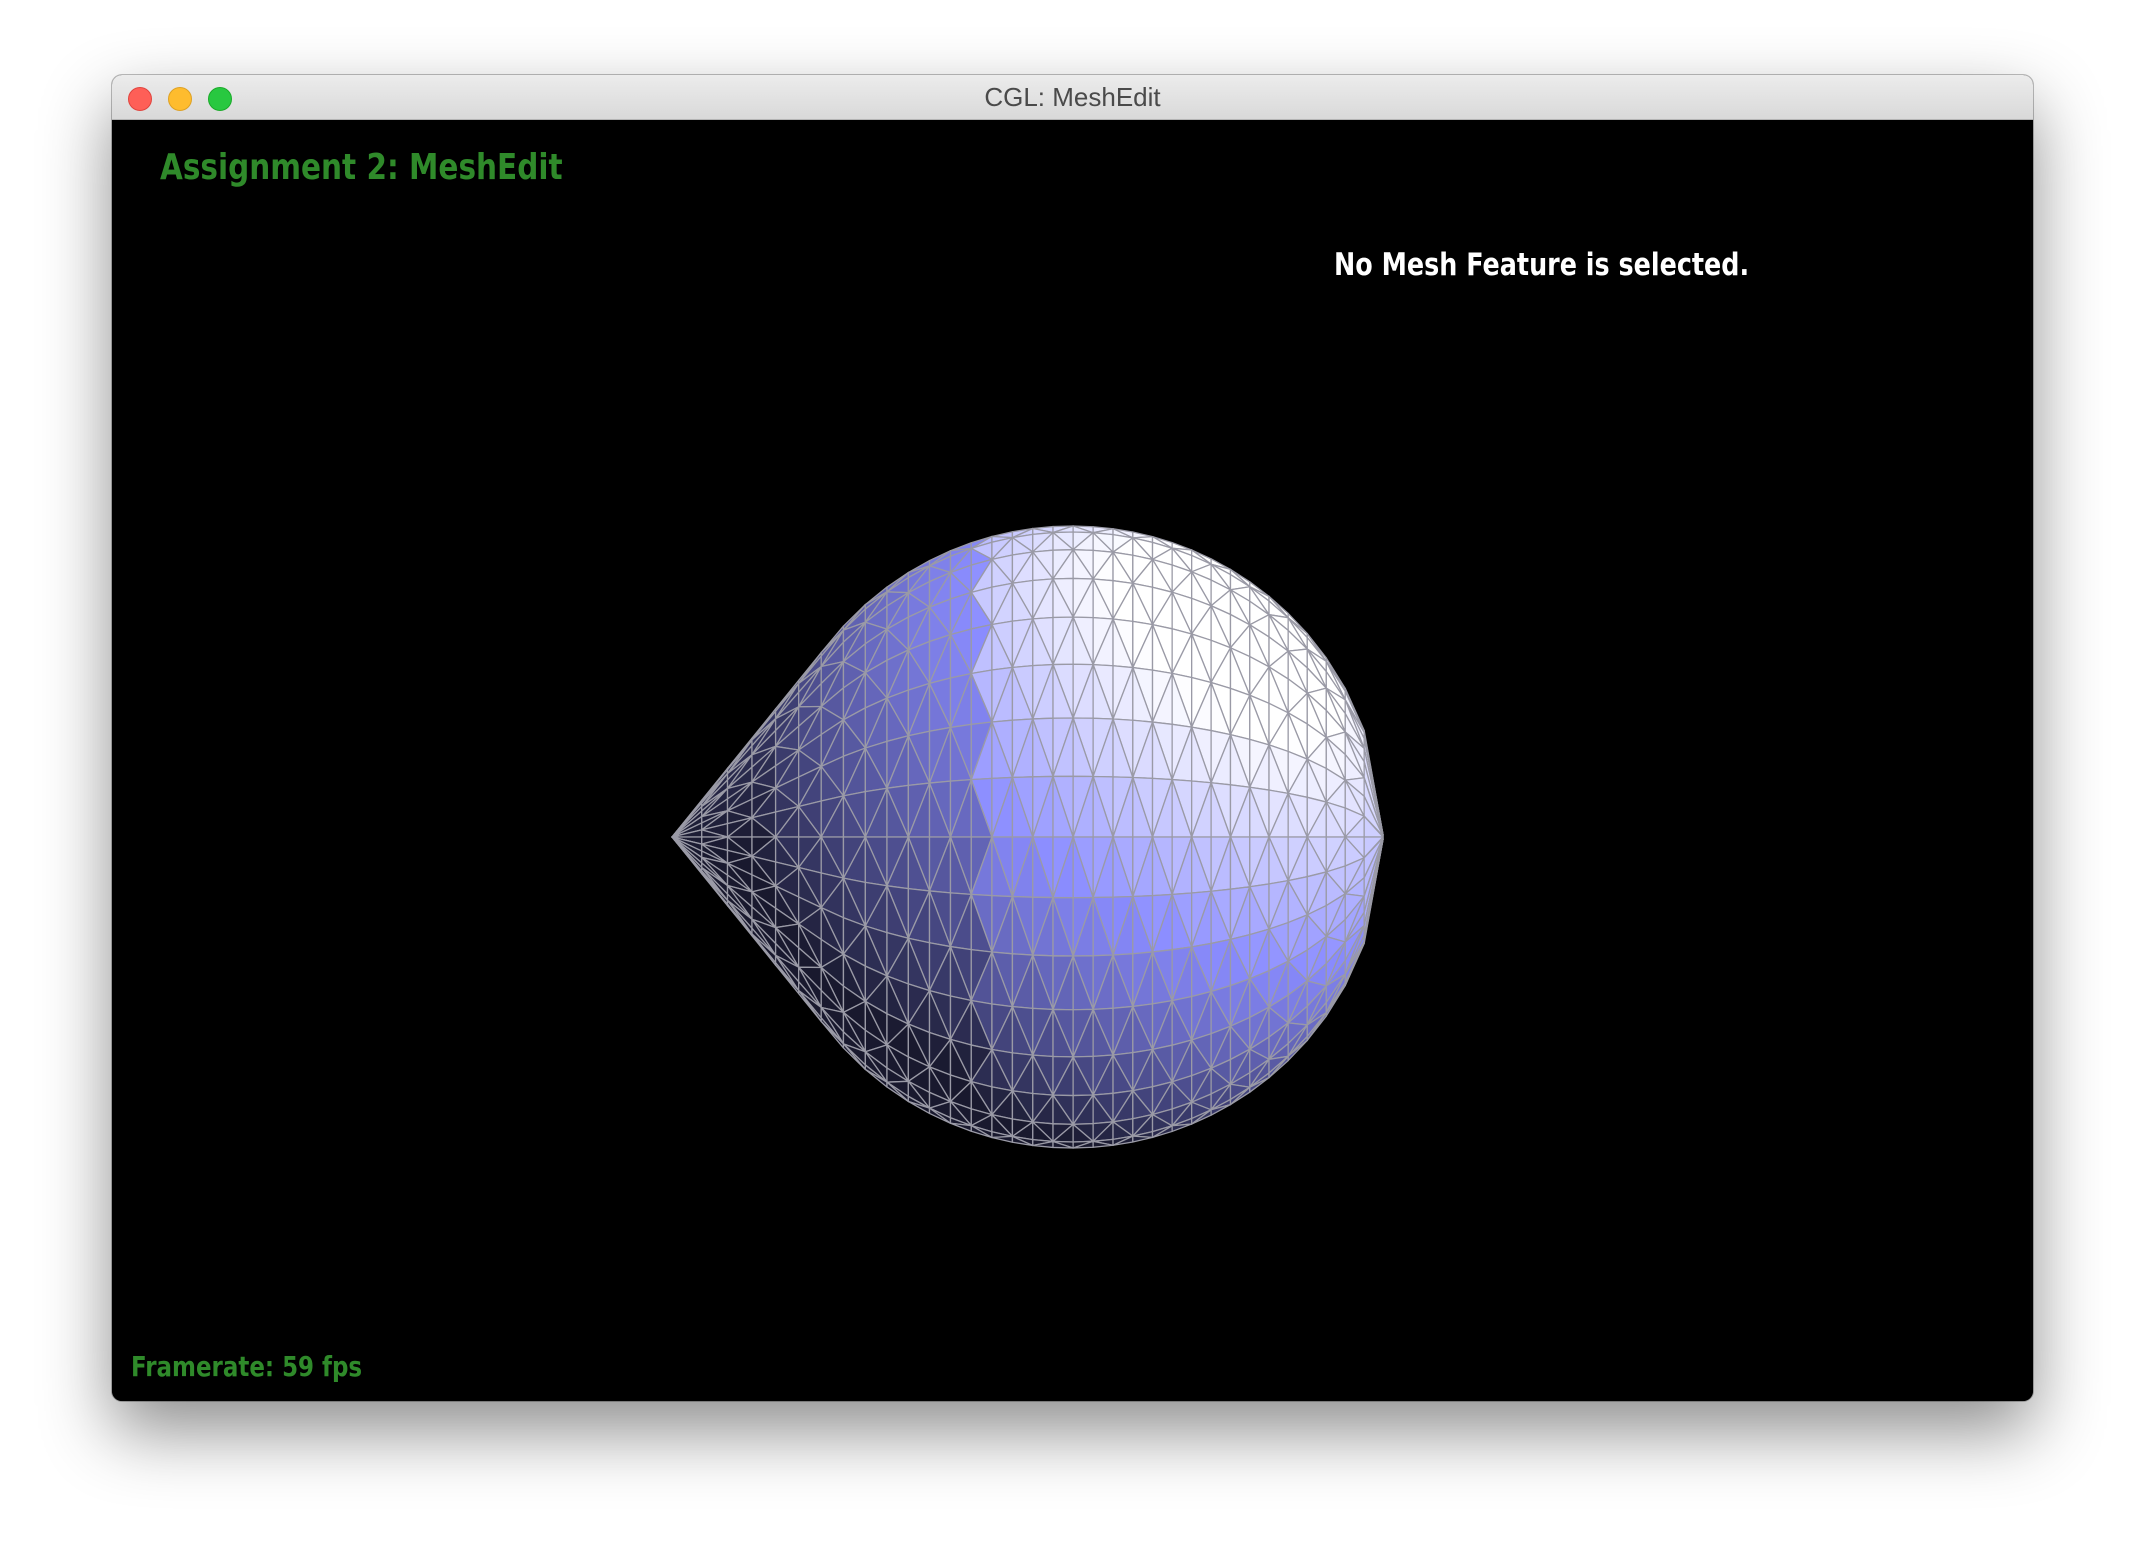 The width and height of the screenshot is (2144, 1548). Describe the element at coordinates (1027, 837) in the screenshot. I see `teardrop-mesh` at that location.